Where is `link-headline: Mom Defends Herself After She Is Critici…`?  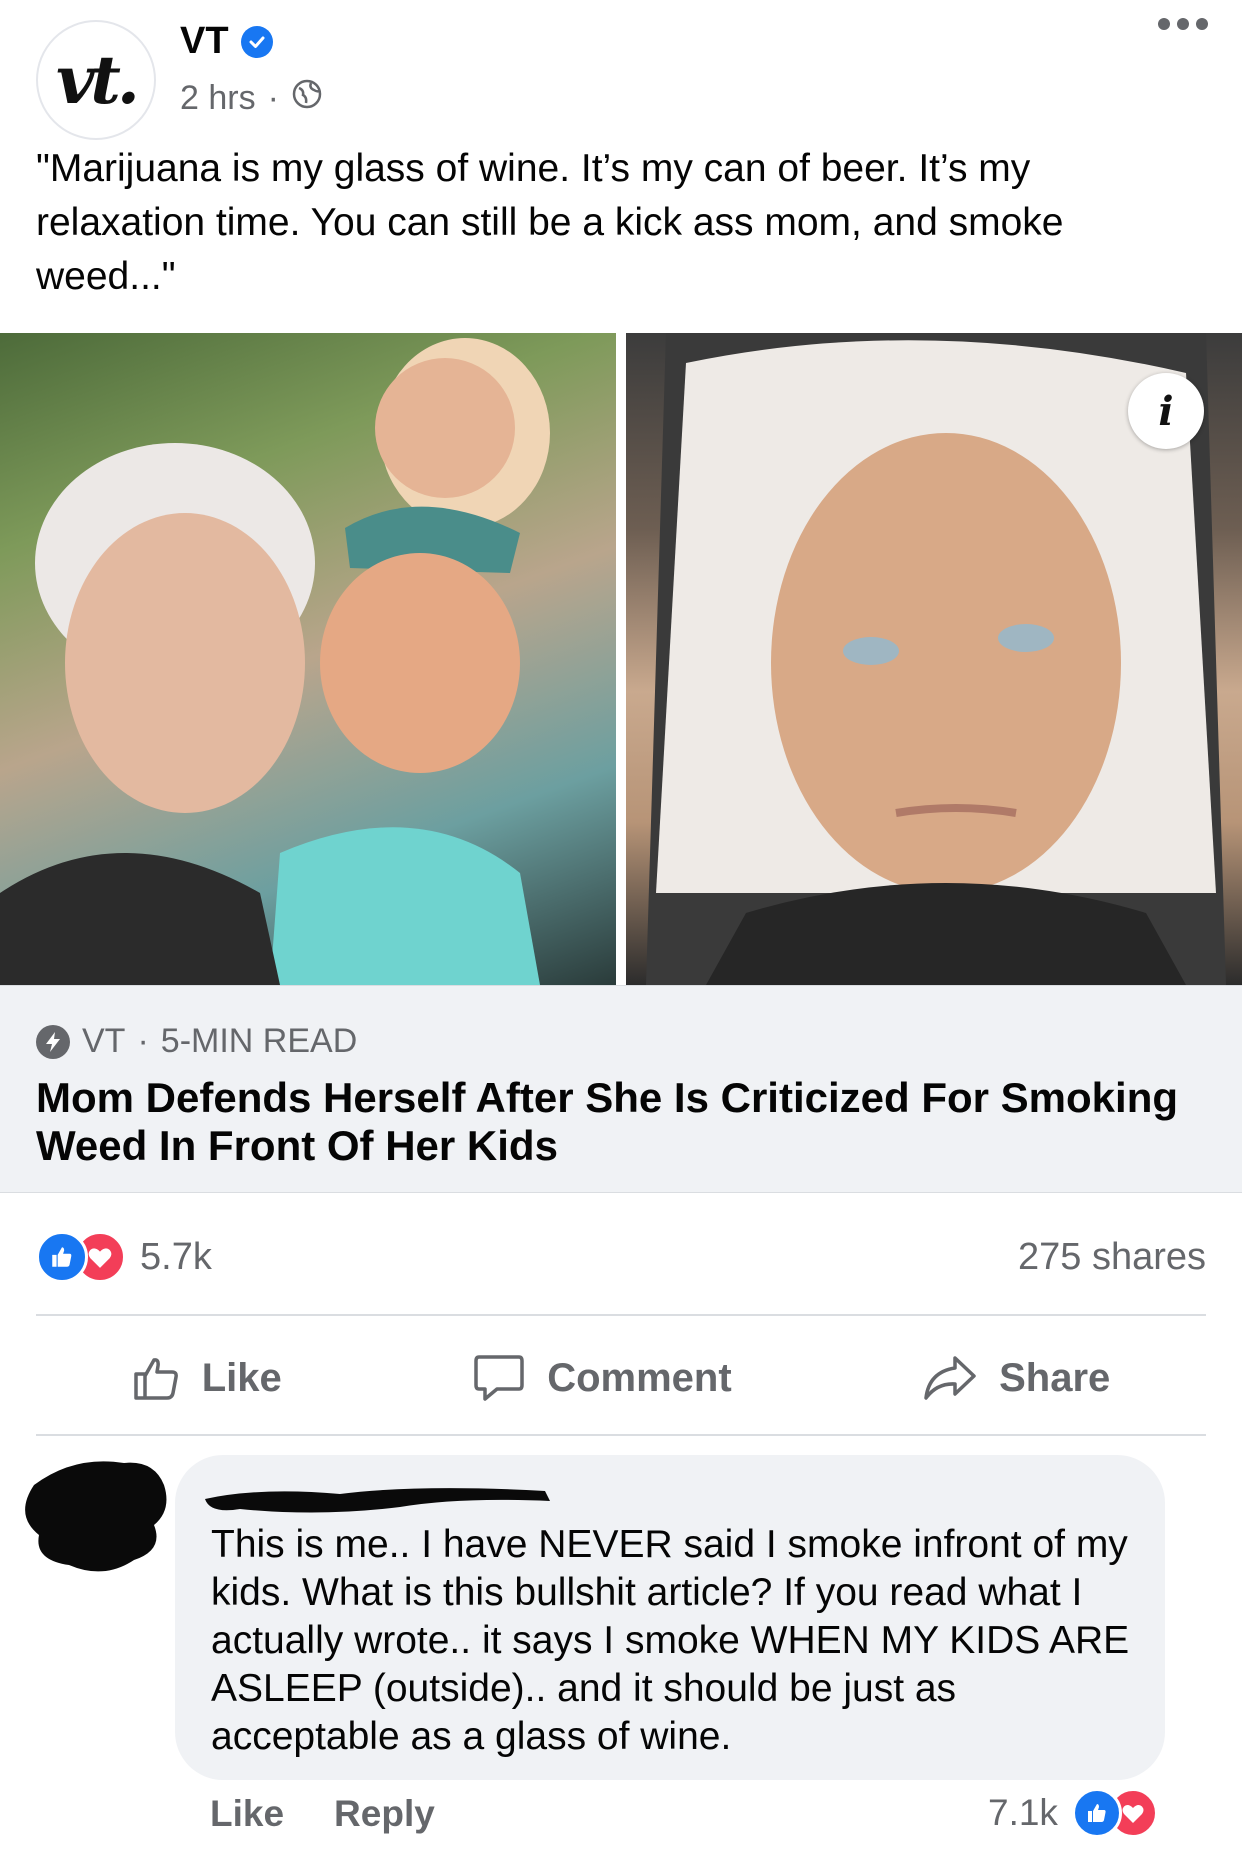 link-headline: Mom Defends Herself After She Is Critici… is located at coordinates (626, 1122).